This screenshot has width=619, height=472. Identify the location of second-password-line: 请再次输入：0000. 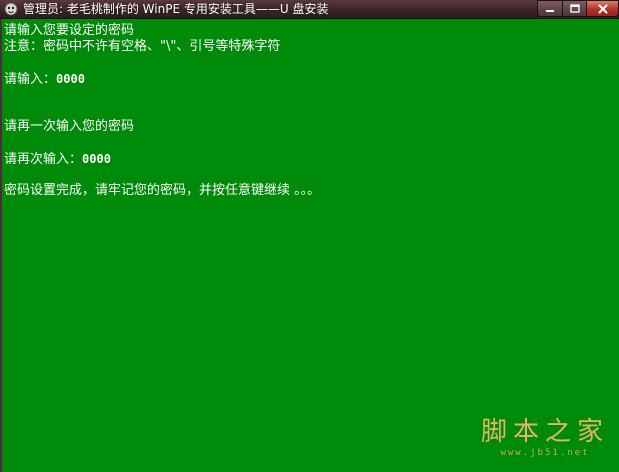
(57, 159).